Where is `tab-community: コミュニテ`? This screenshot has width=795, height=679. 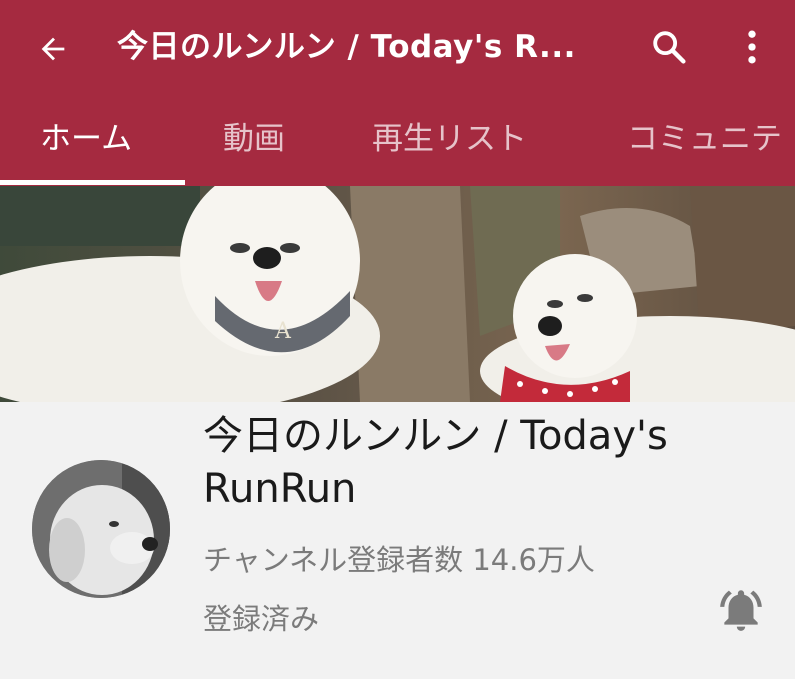 tab-community: コミュニテ is located at coordinates (704, 140).